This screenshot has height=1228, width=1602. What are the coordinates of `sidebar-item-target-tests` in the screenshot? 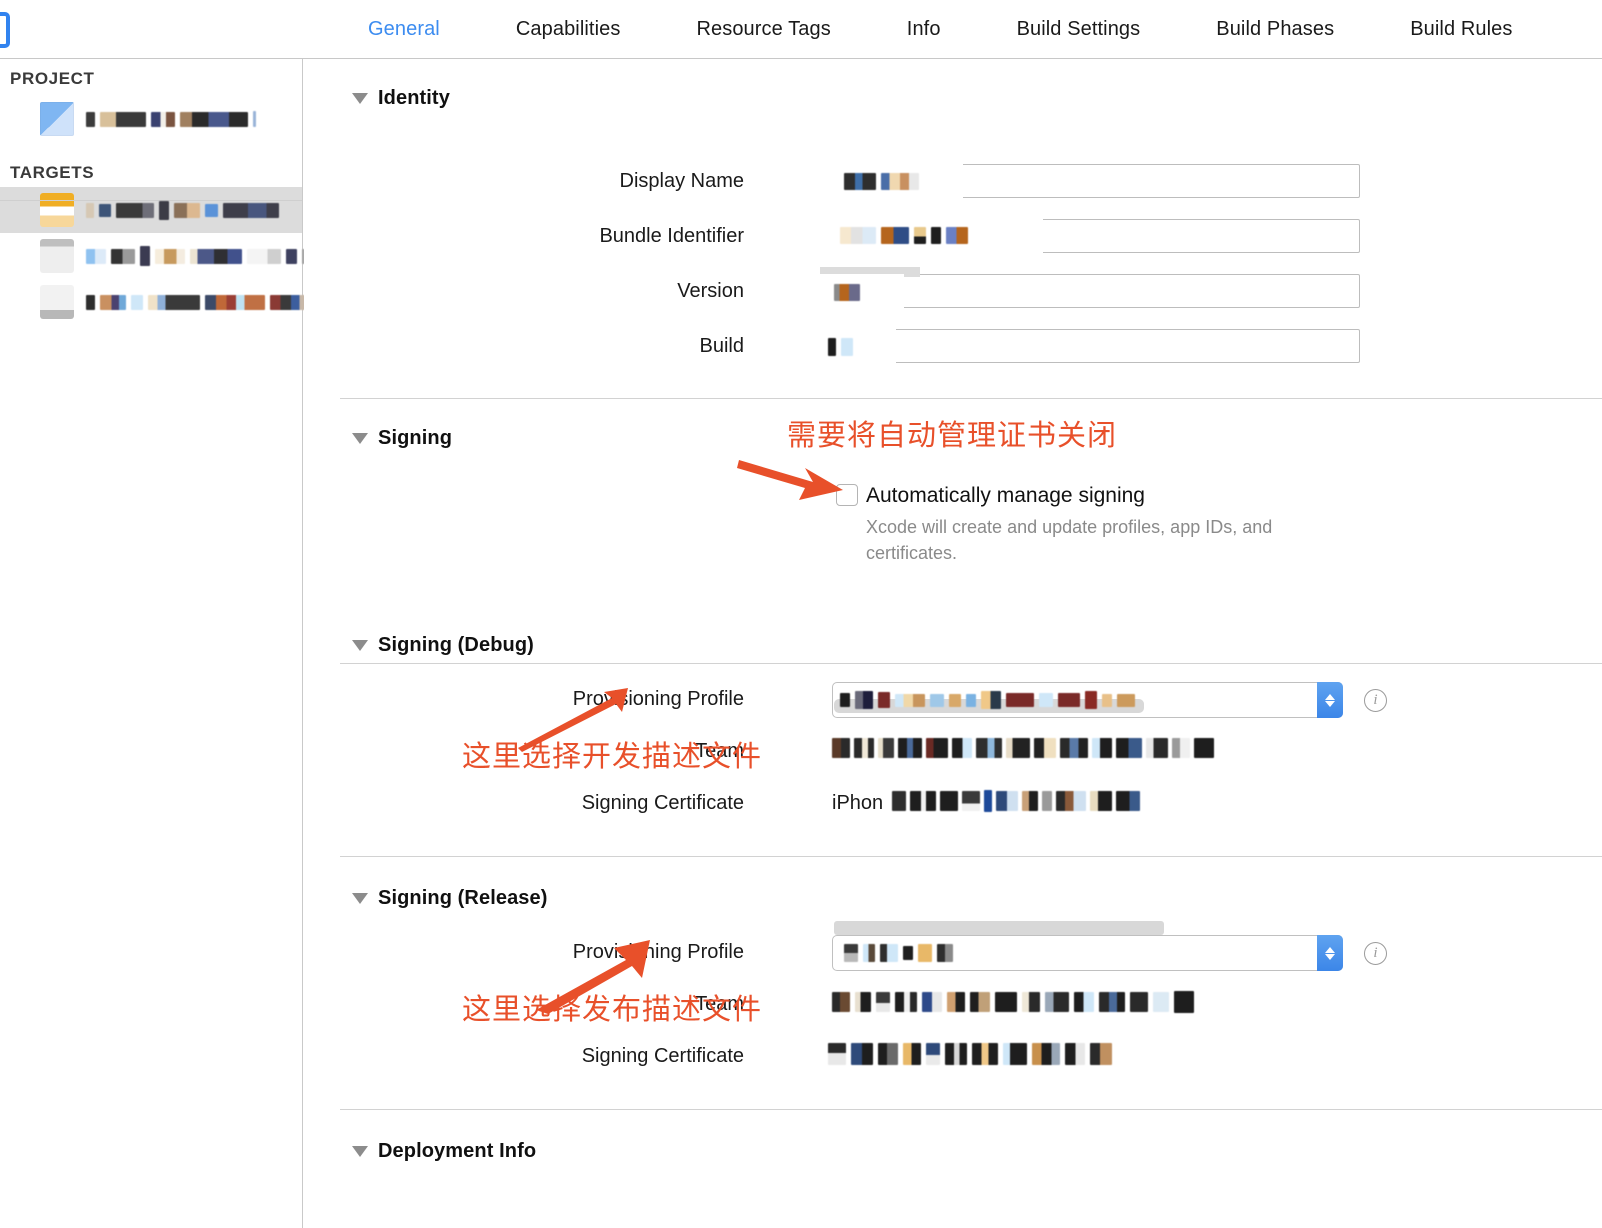 It's located at (157, 256).